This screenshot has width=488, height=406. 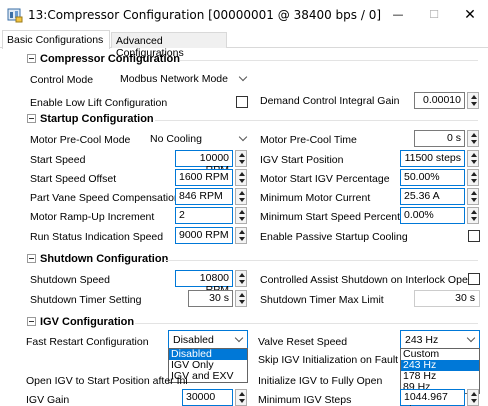 I want to click on group-title: IGV Configuration, so click(x=87, y=322).